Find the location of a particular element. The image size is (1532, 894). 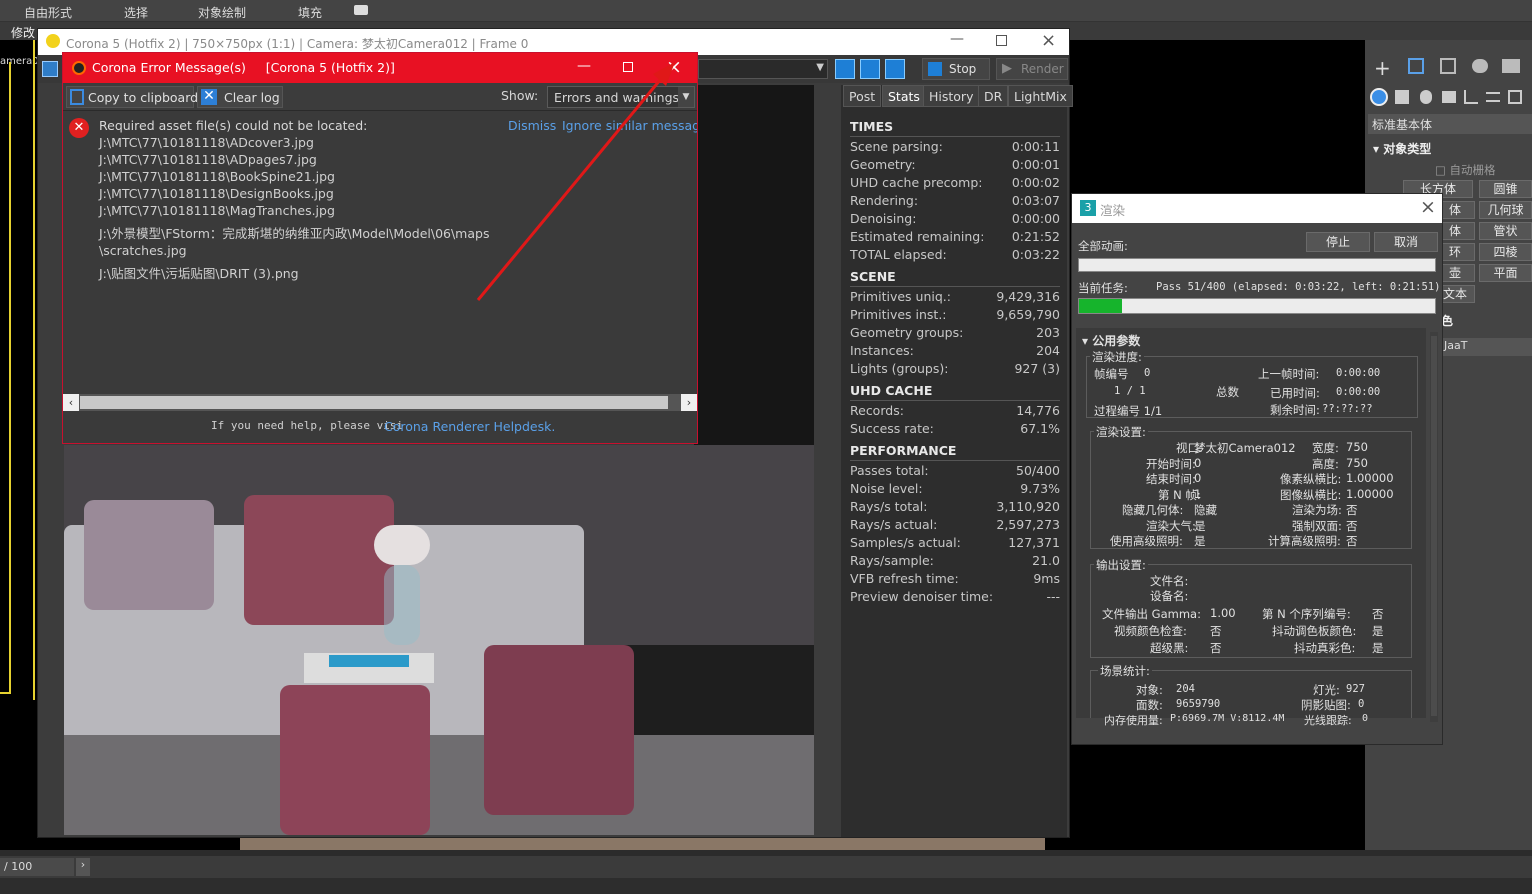

stats-key: Lights (groups): is located at coordinates (899, 368).